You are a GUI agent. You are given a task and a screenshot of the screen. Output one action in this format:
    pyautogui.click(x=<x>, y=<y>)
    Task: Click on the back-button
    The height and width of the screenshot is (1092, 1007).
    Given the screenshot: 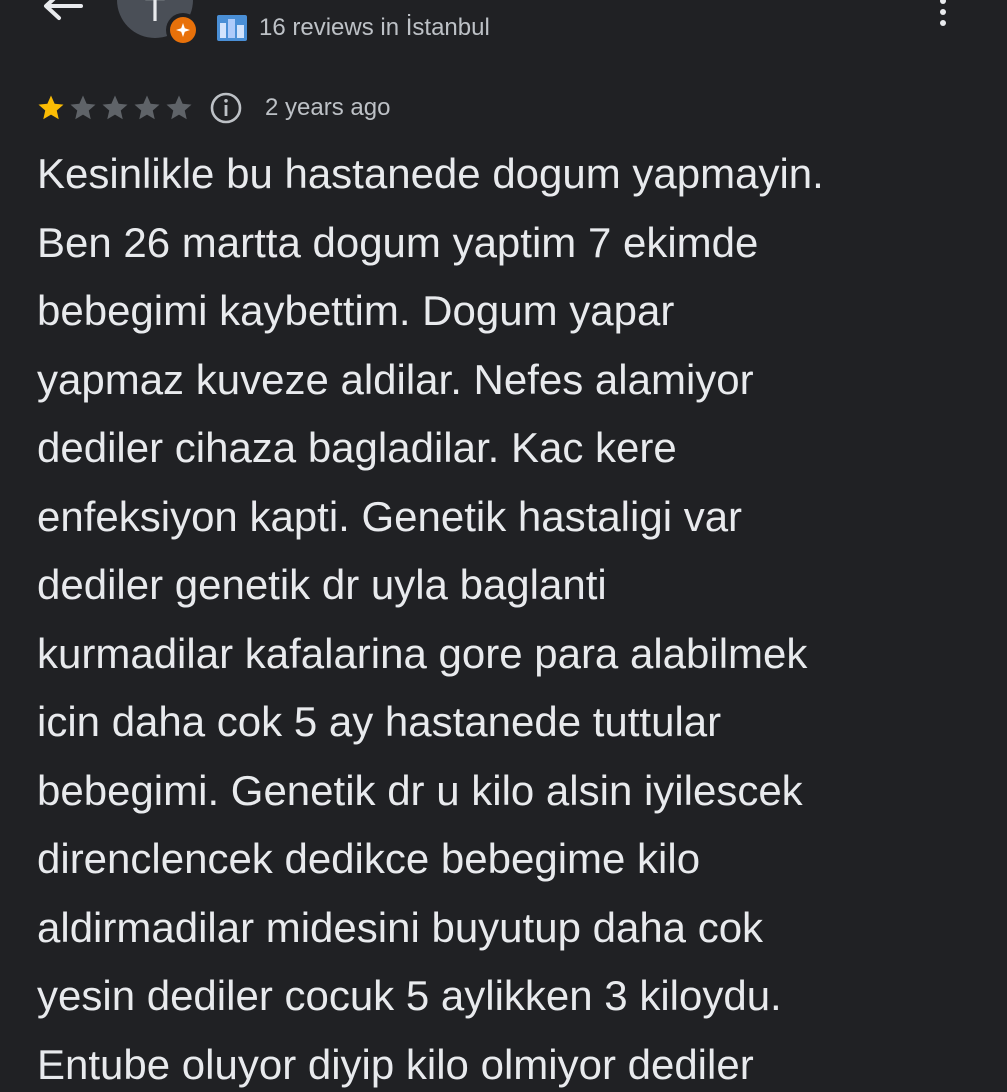 What is the action you would take?
    pyautogui.click(x=63, y=13)
    